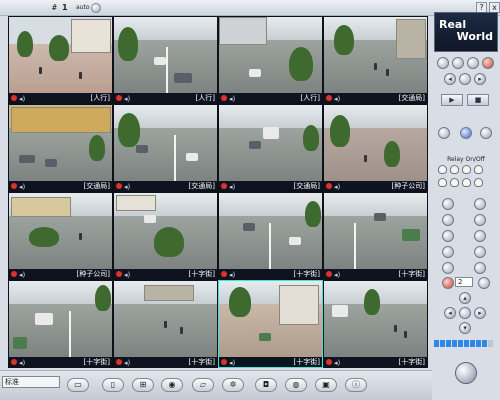 Image resolution: width=500 pixels, height=400 pixels. What do you see at coordinates (444, 133) in the screenshot?
I see `snapshot-icon` at bounding box center [444, 133].